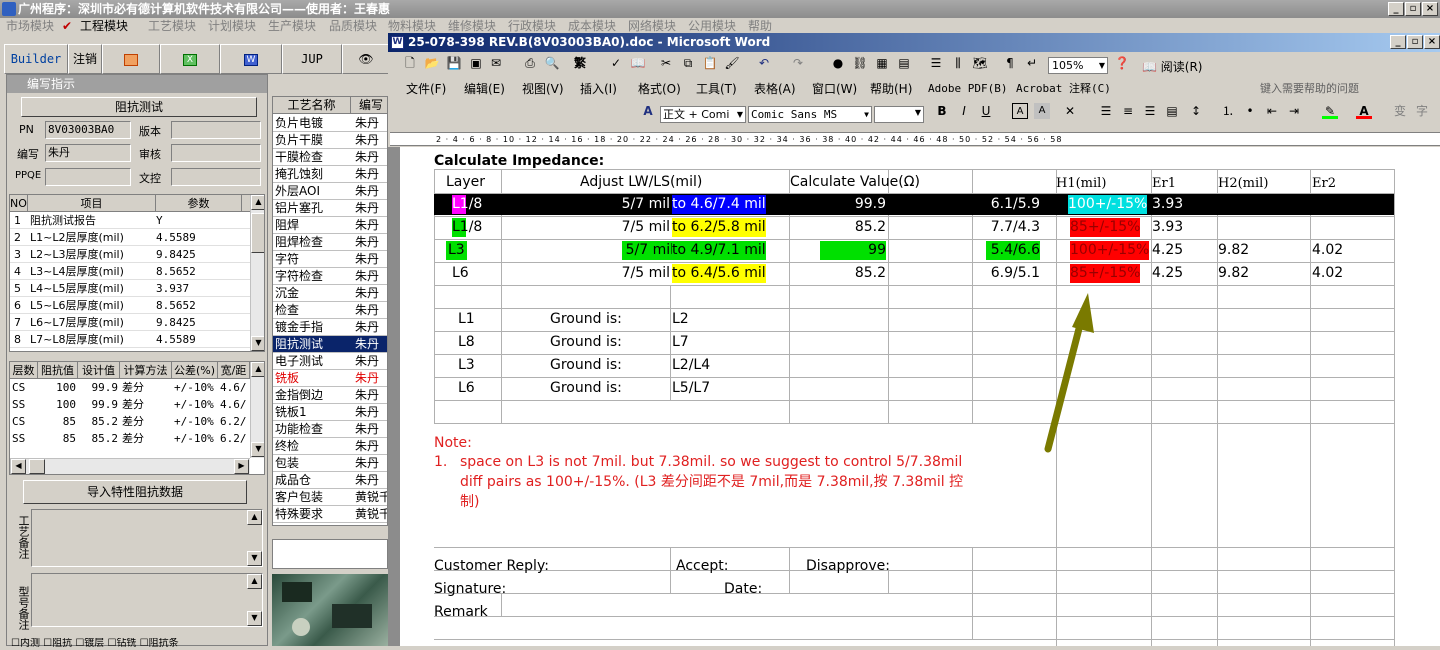 The height and width of the screenshot is (650, 1440). What do you see at coordinates (1432, 42) in the screenshot?
I see `word-close-button: ×` at bounding box center [1432, 42].